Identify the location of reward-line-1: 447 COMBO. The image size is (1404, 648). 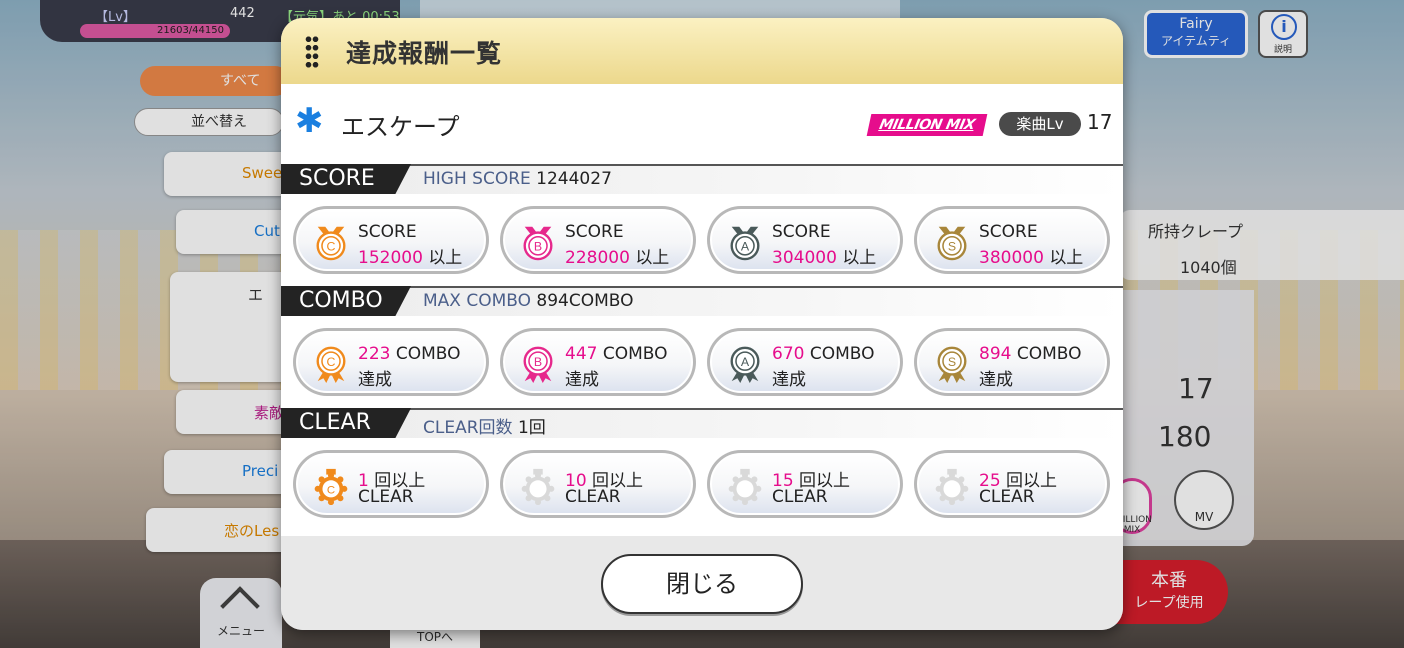
(616, 354).